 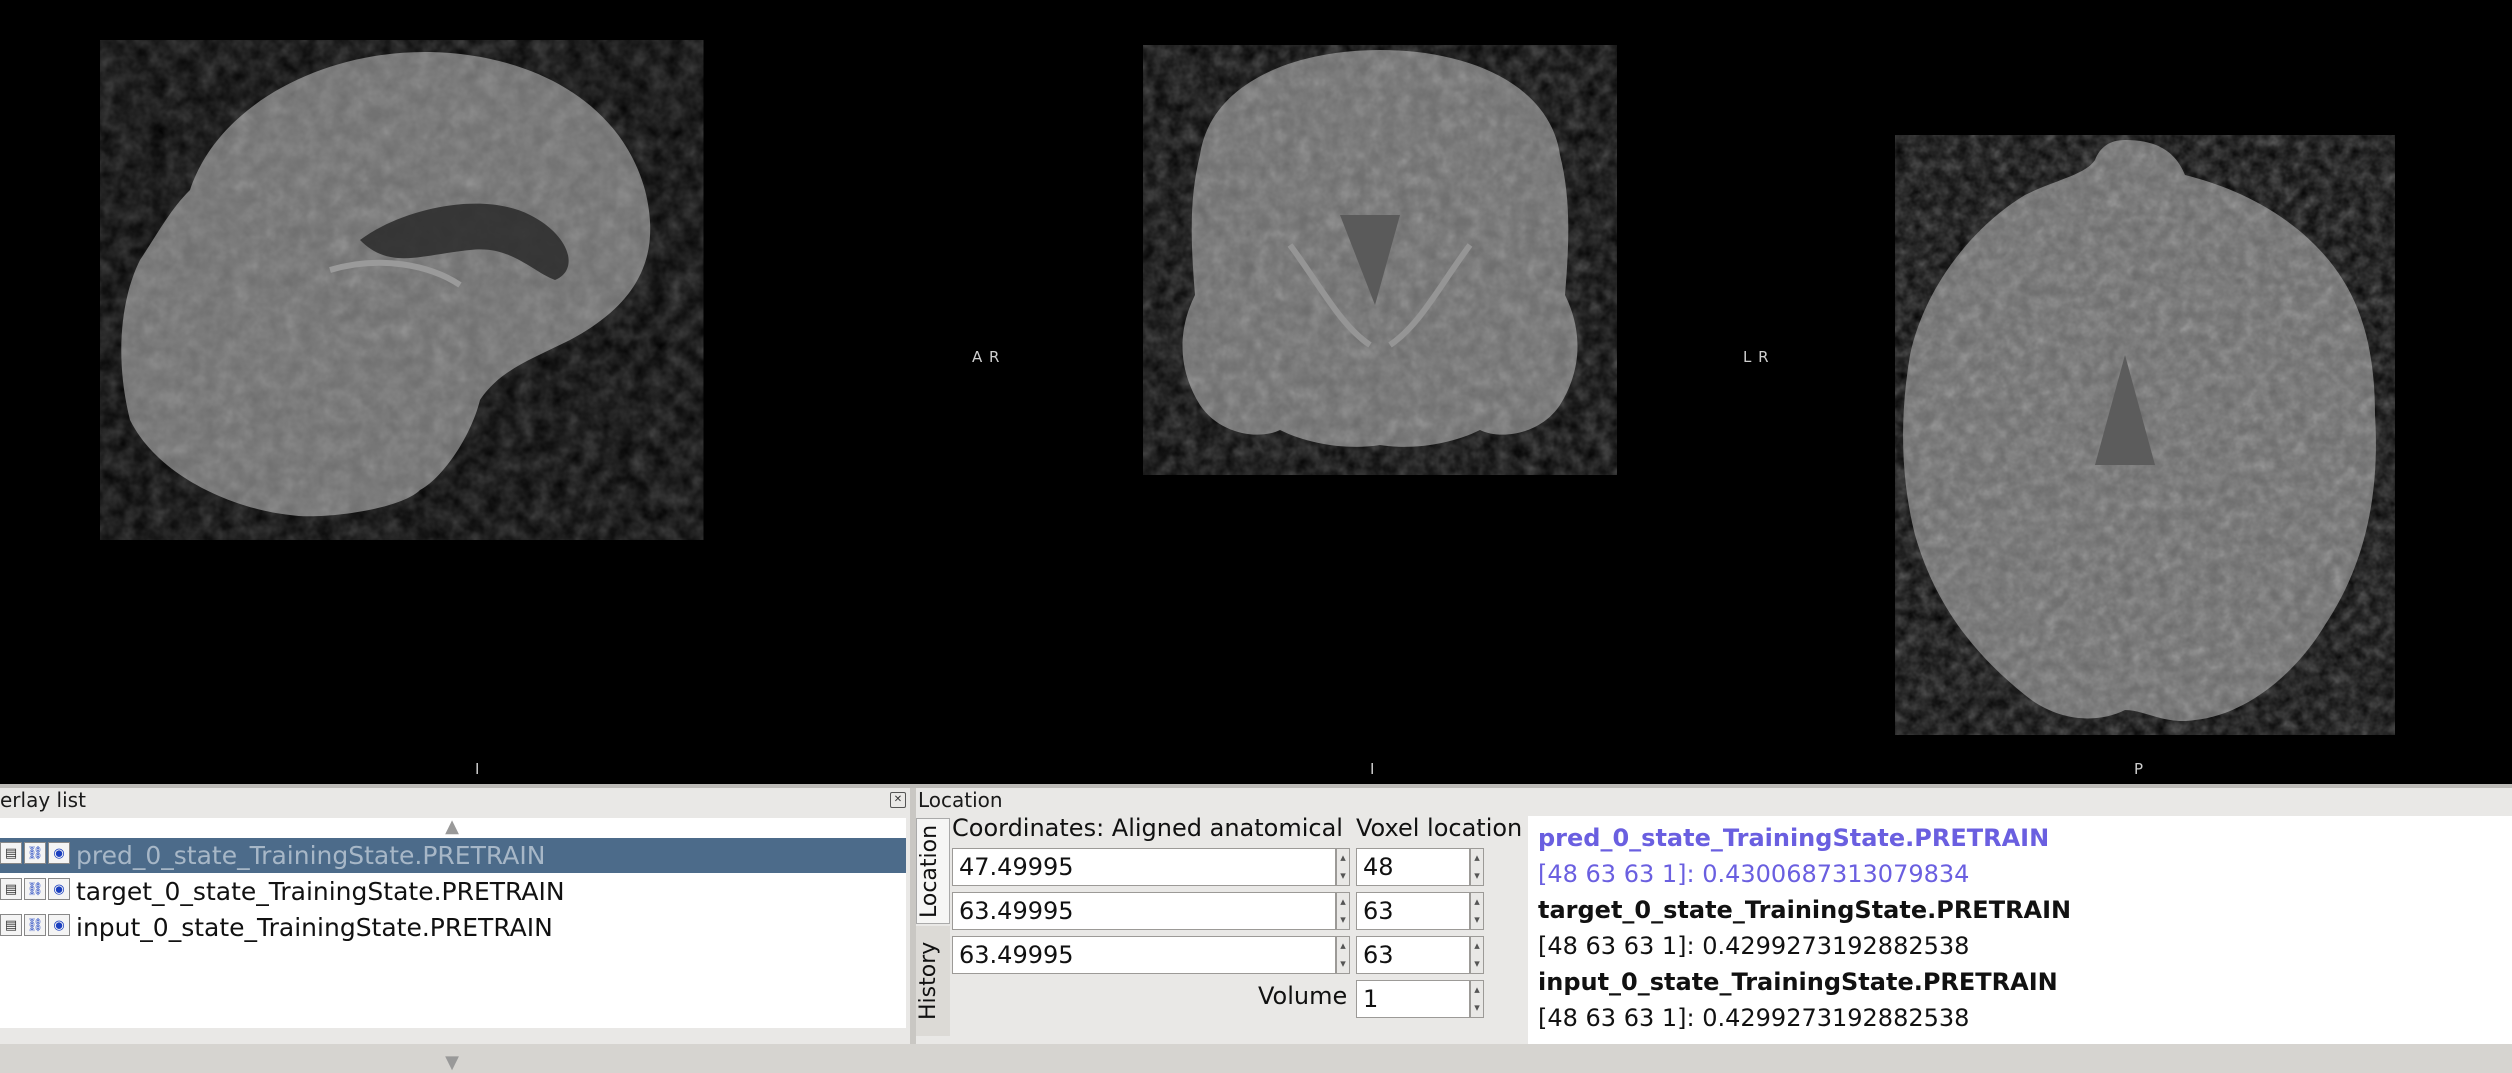 What do you see at coordinates (1756, 357) in the screenshot?
I see `axial-orientation-label: L R` at bounding box center [1756, 357].